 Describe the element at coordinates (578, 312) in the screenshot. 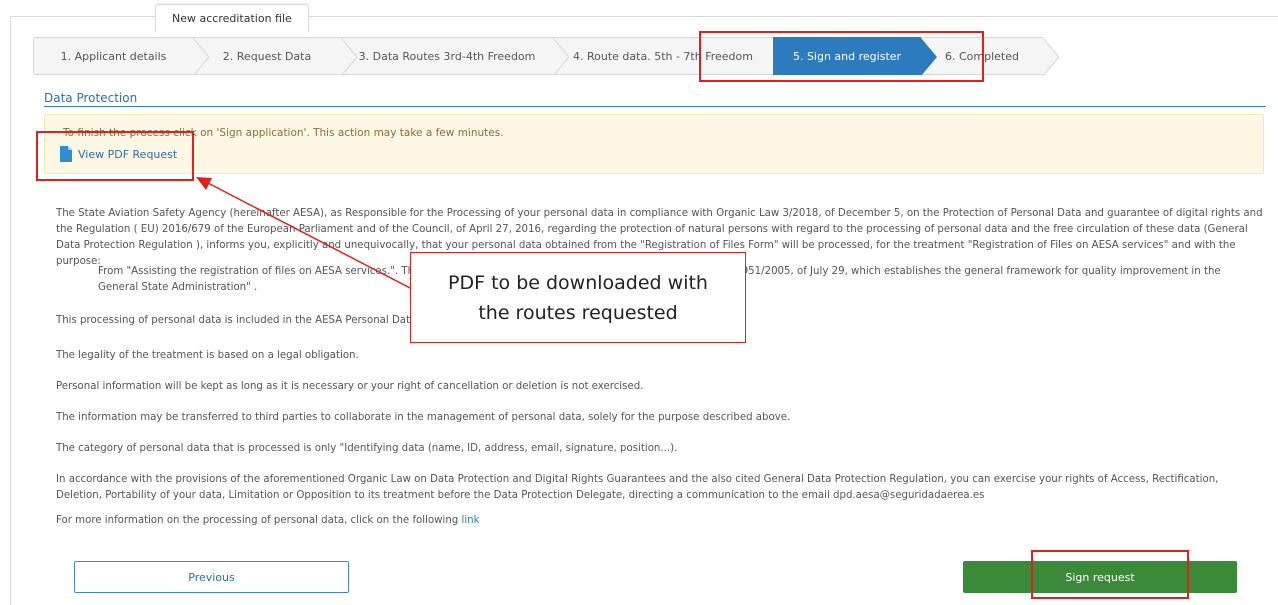

I see `callout-line-2: the routes requested` at that location.